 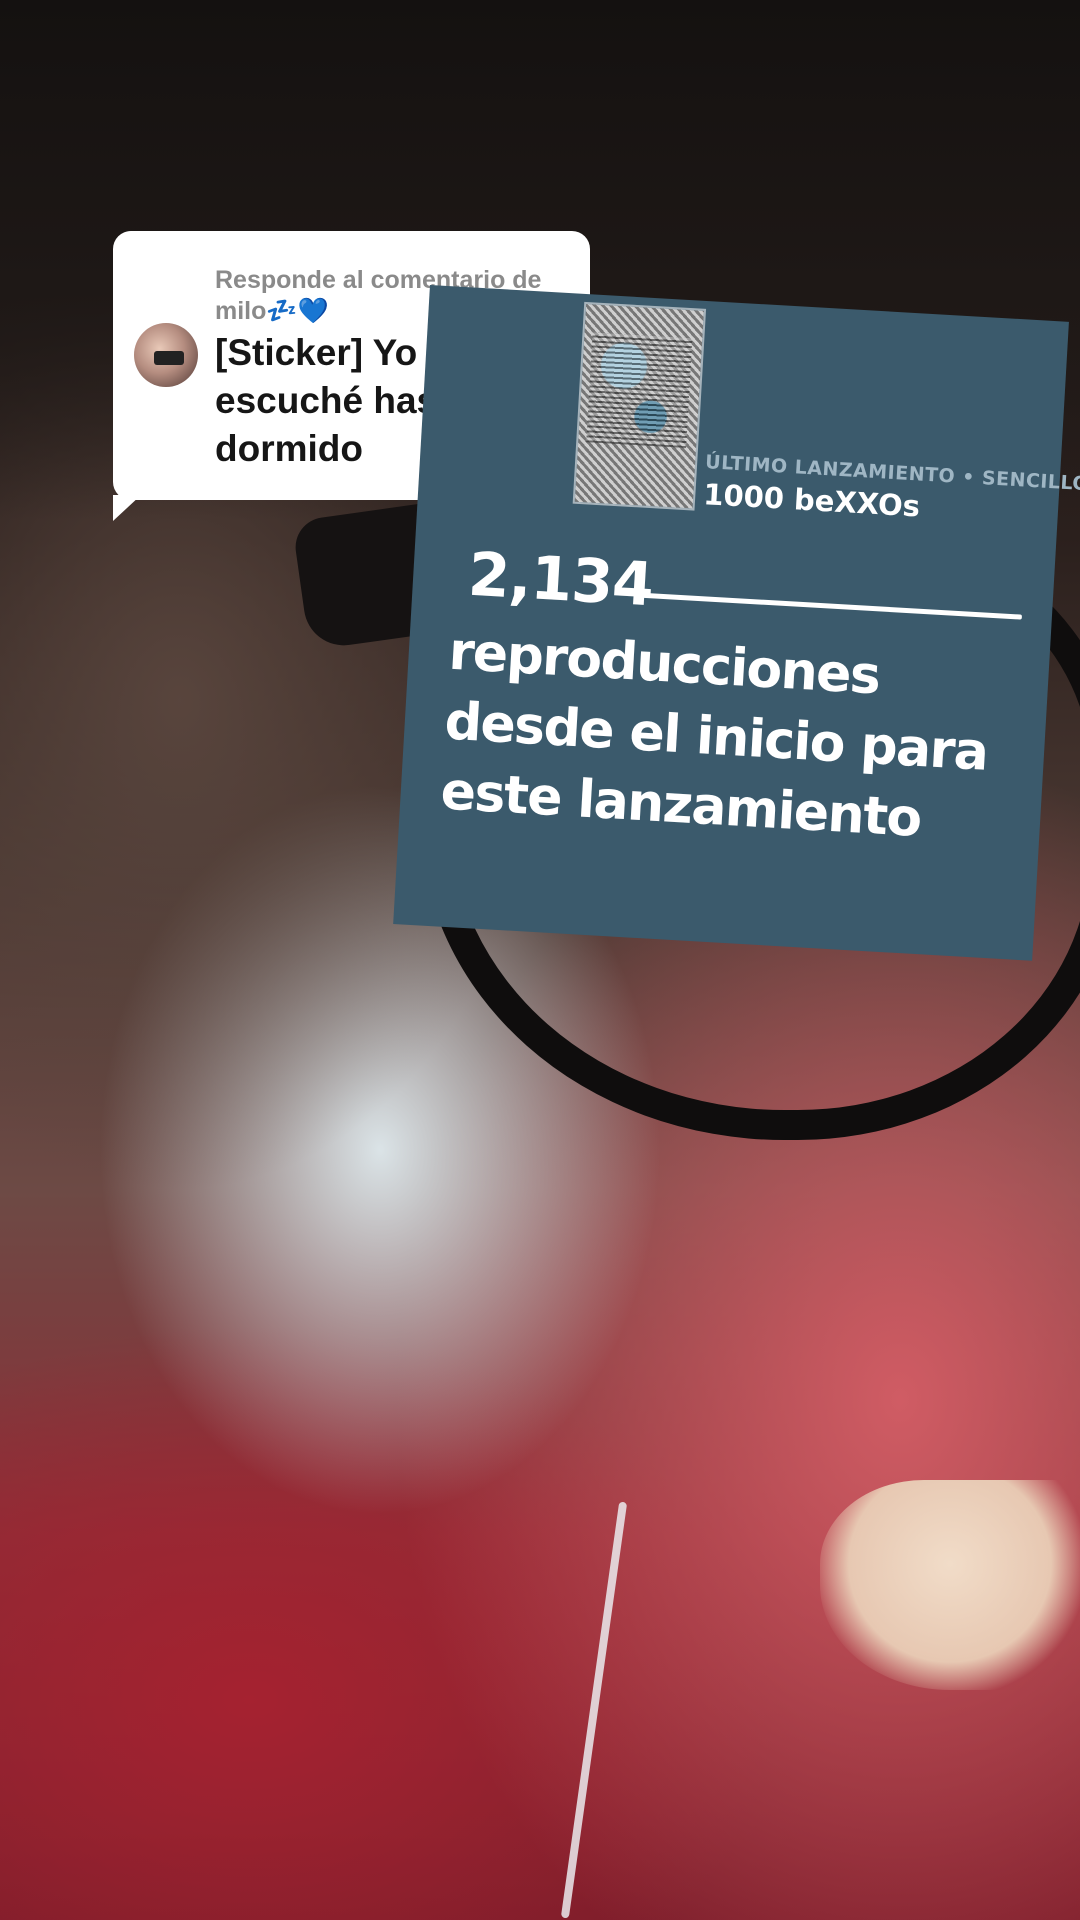 I want to click on release-title: 1000 beXXOs, so click(x=811, y=500).